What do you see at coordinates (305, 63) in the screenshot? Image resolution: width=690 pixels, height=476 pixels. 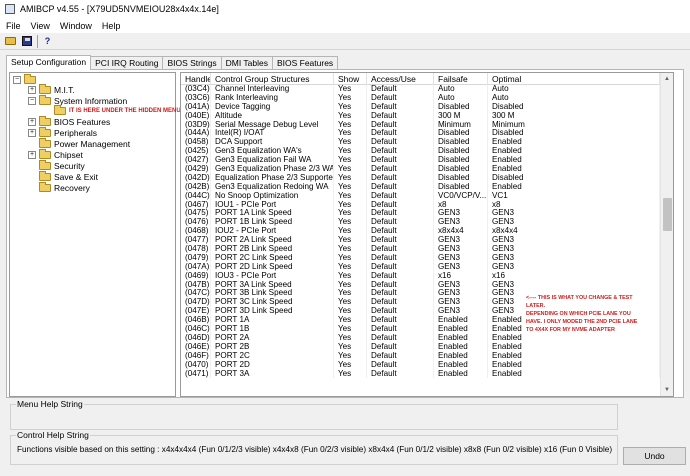 I see `tab-bios-features: BIOS Features` at bounding box center [305, 63].